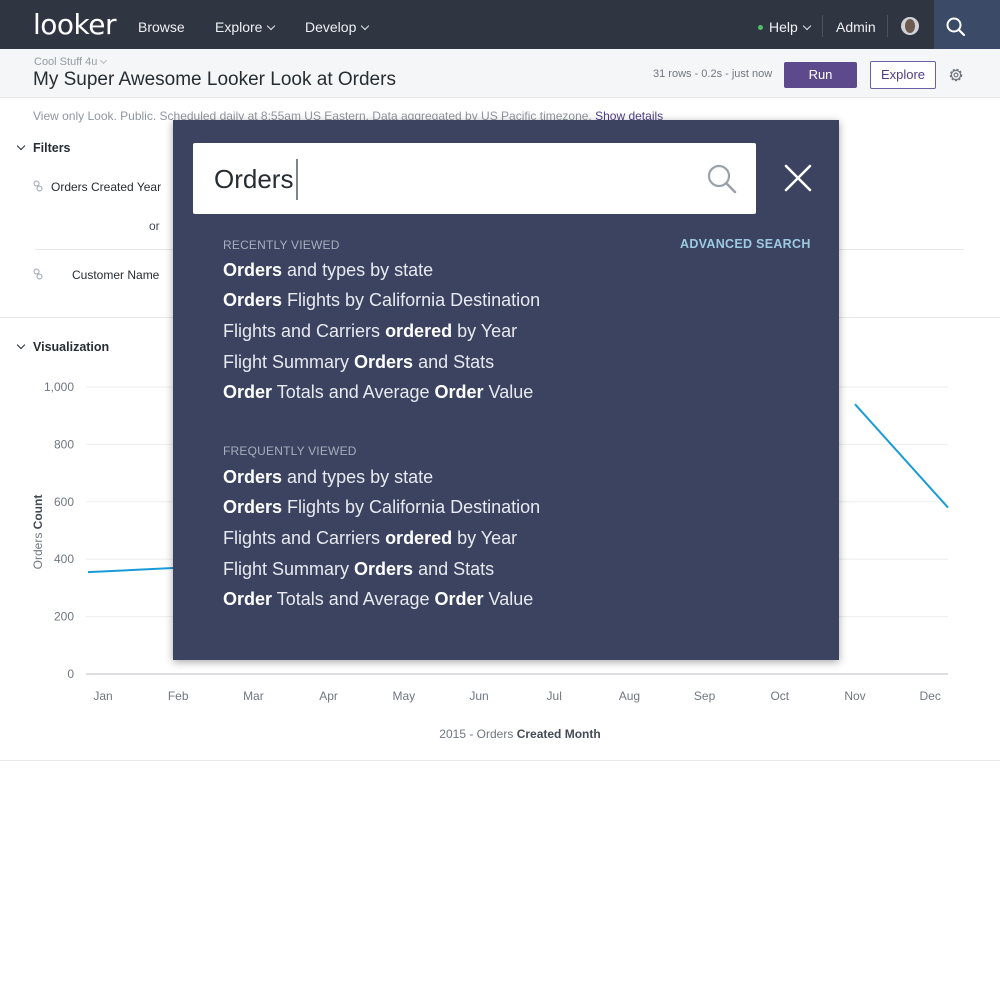  Describe the element at coordinates (254, 179) in the screenshot. I see `search-query-text: Orders` at that location.